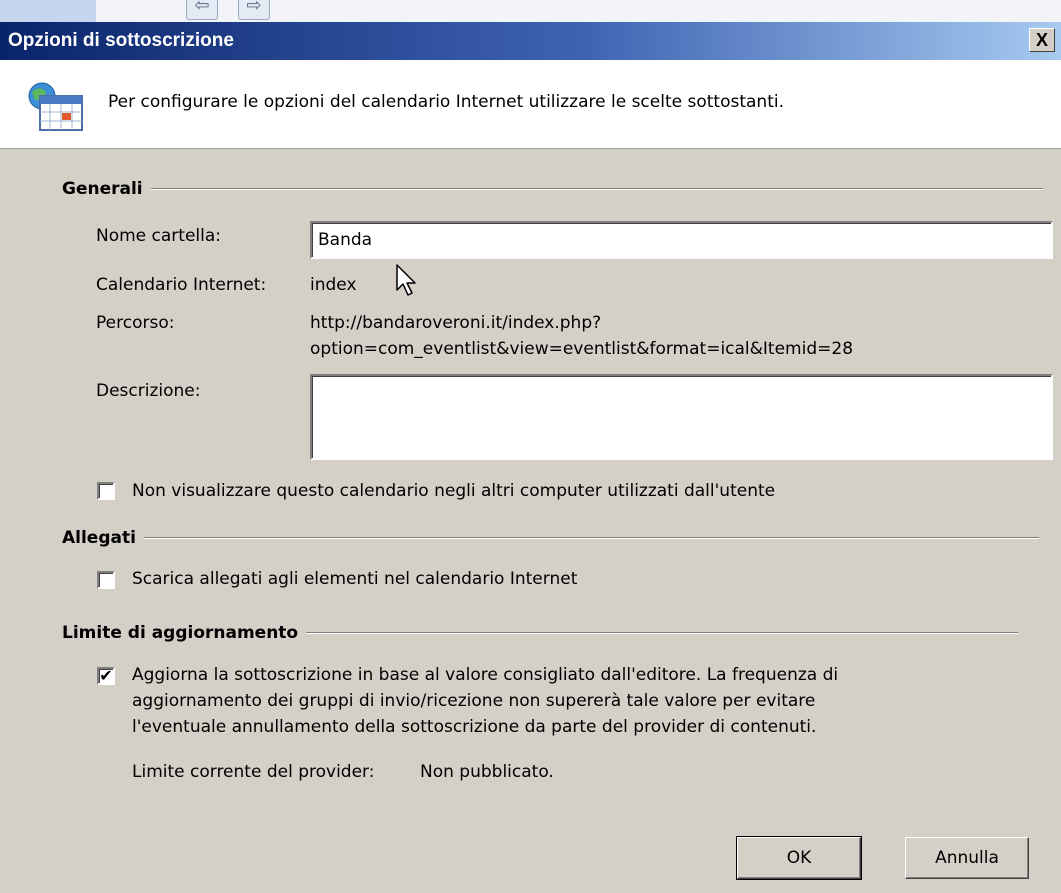  What do you see at coordinates (99, 538) in the screenshot?
I see `section-attachments-title: Allegati` at bounding box center [99, 538].